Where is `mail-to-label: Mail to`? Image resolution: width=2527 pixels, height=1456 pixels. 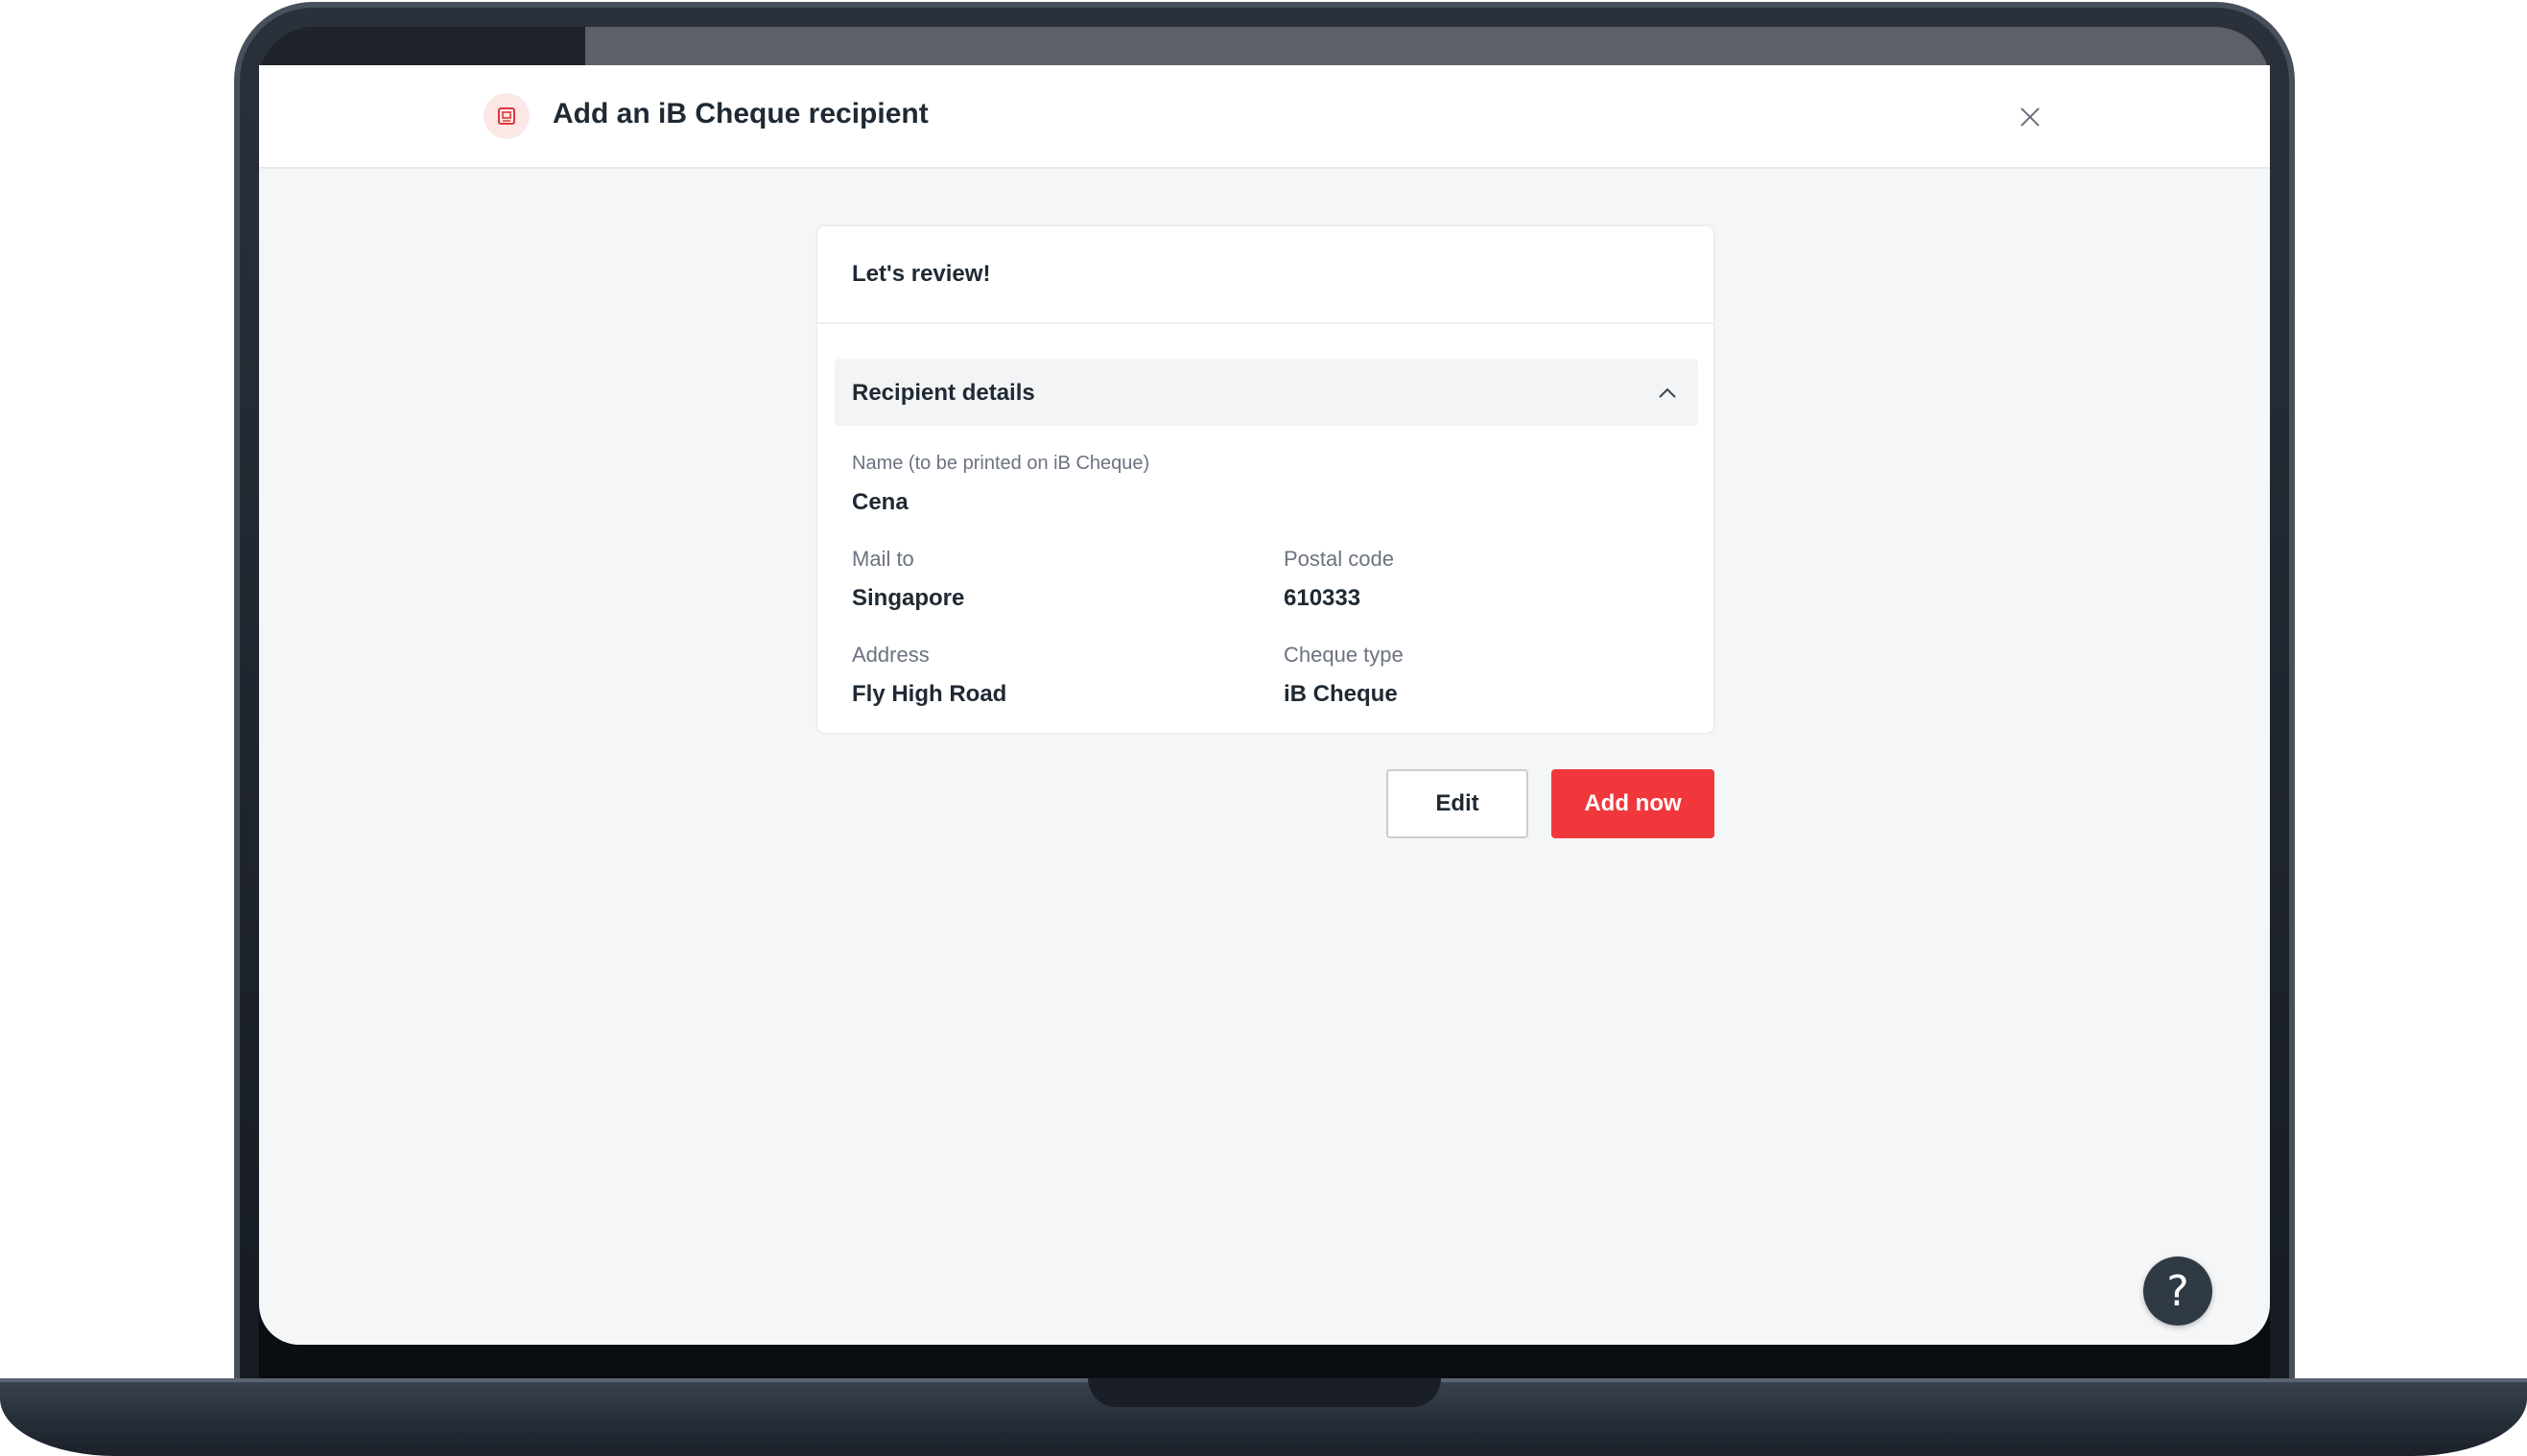 mail-to-label: Mail to is located at coordinates (883, 559).